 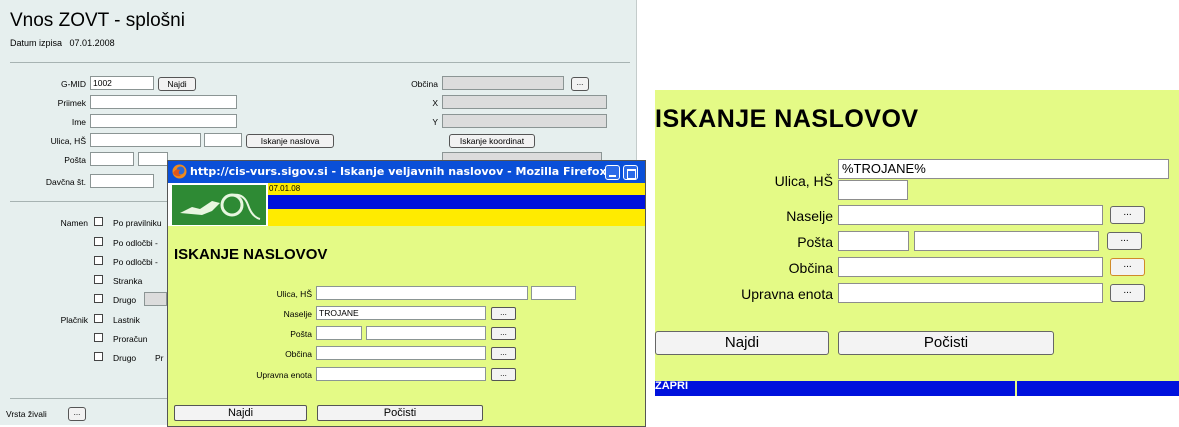 What do you see at coordinates (128, 281) in the screenshot?
I see `namen-option: Stranka` at bounding box center [128, 281].